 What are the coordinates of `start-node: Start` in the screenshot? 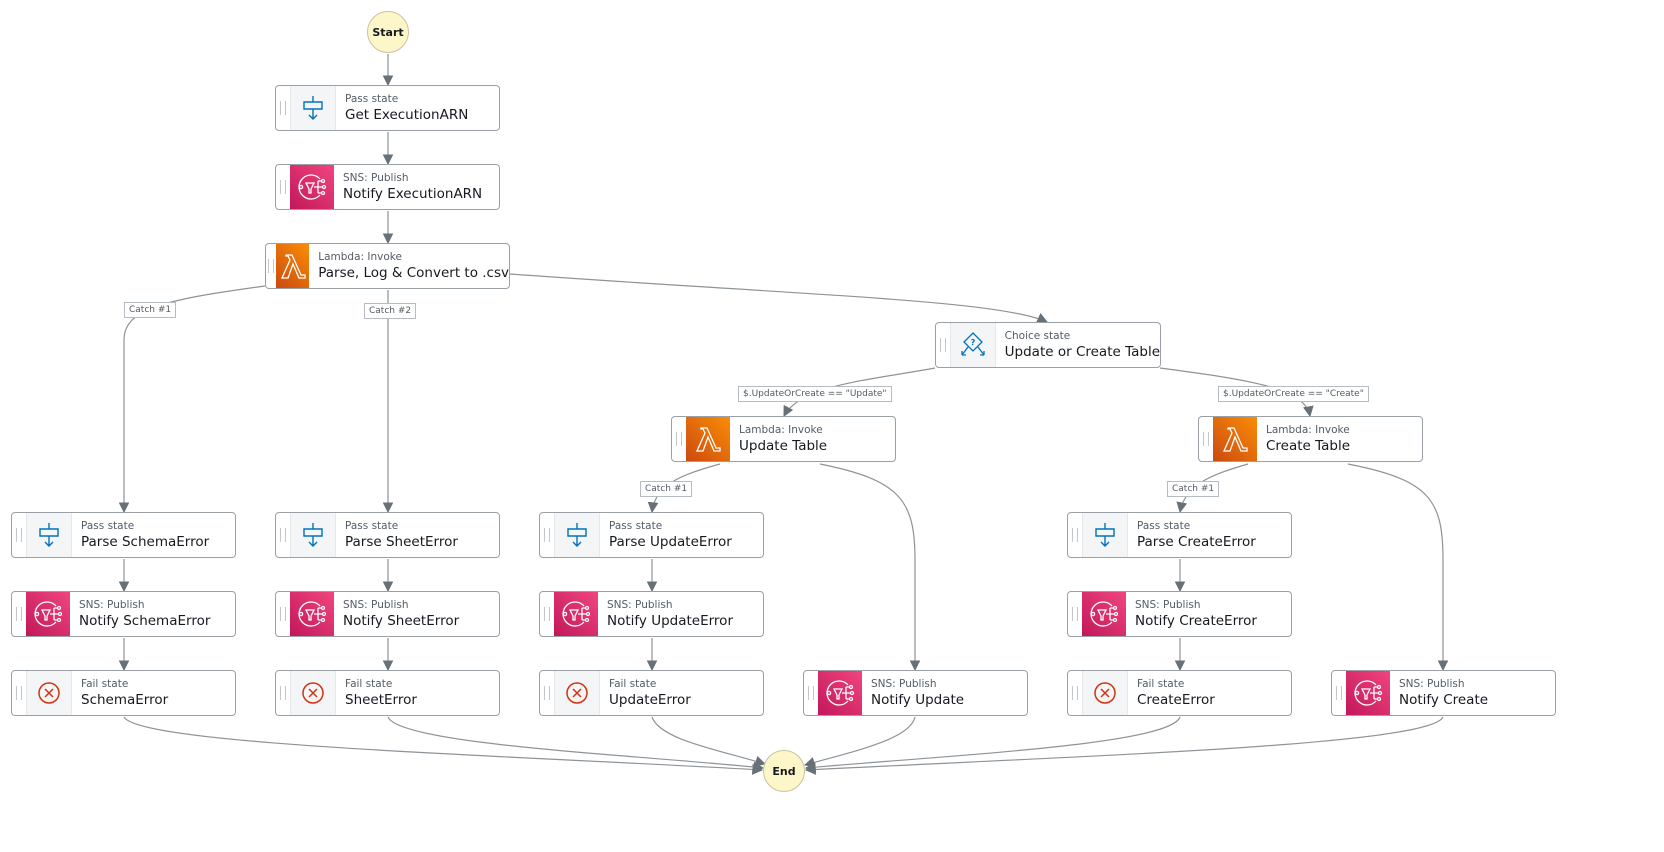 It's located at (388, 32).